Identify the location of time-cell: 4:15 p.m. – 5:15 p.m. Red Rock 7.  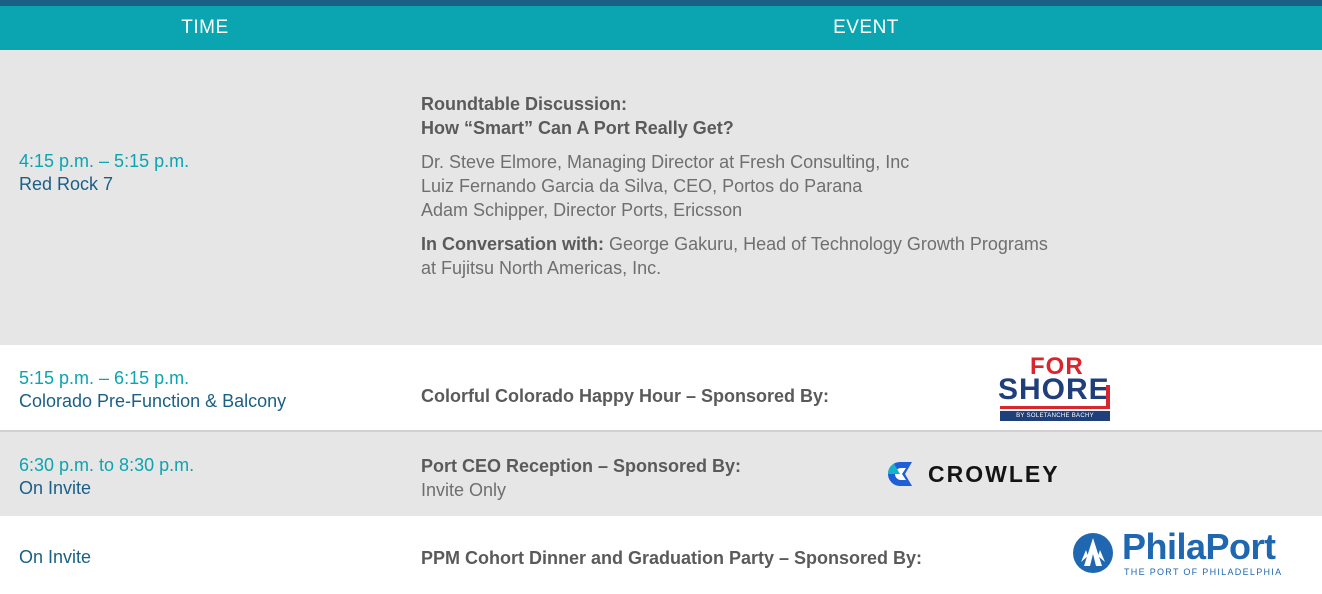
(104, 173).